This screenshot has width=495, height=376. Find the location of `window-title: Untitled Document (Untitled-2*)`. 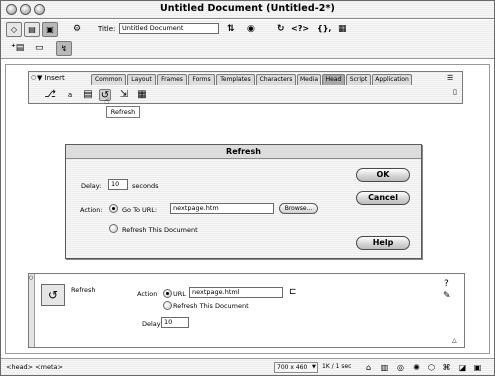

window-title: Untitled Document (Untitled-2*) is located at coordinates (247, 8).